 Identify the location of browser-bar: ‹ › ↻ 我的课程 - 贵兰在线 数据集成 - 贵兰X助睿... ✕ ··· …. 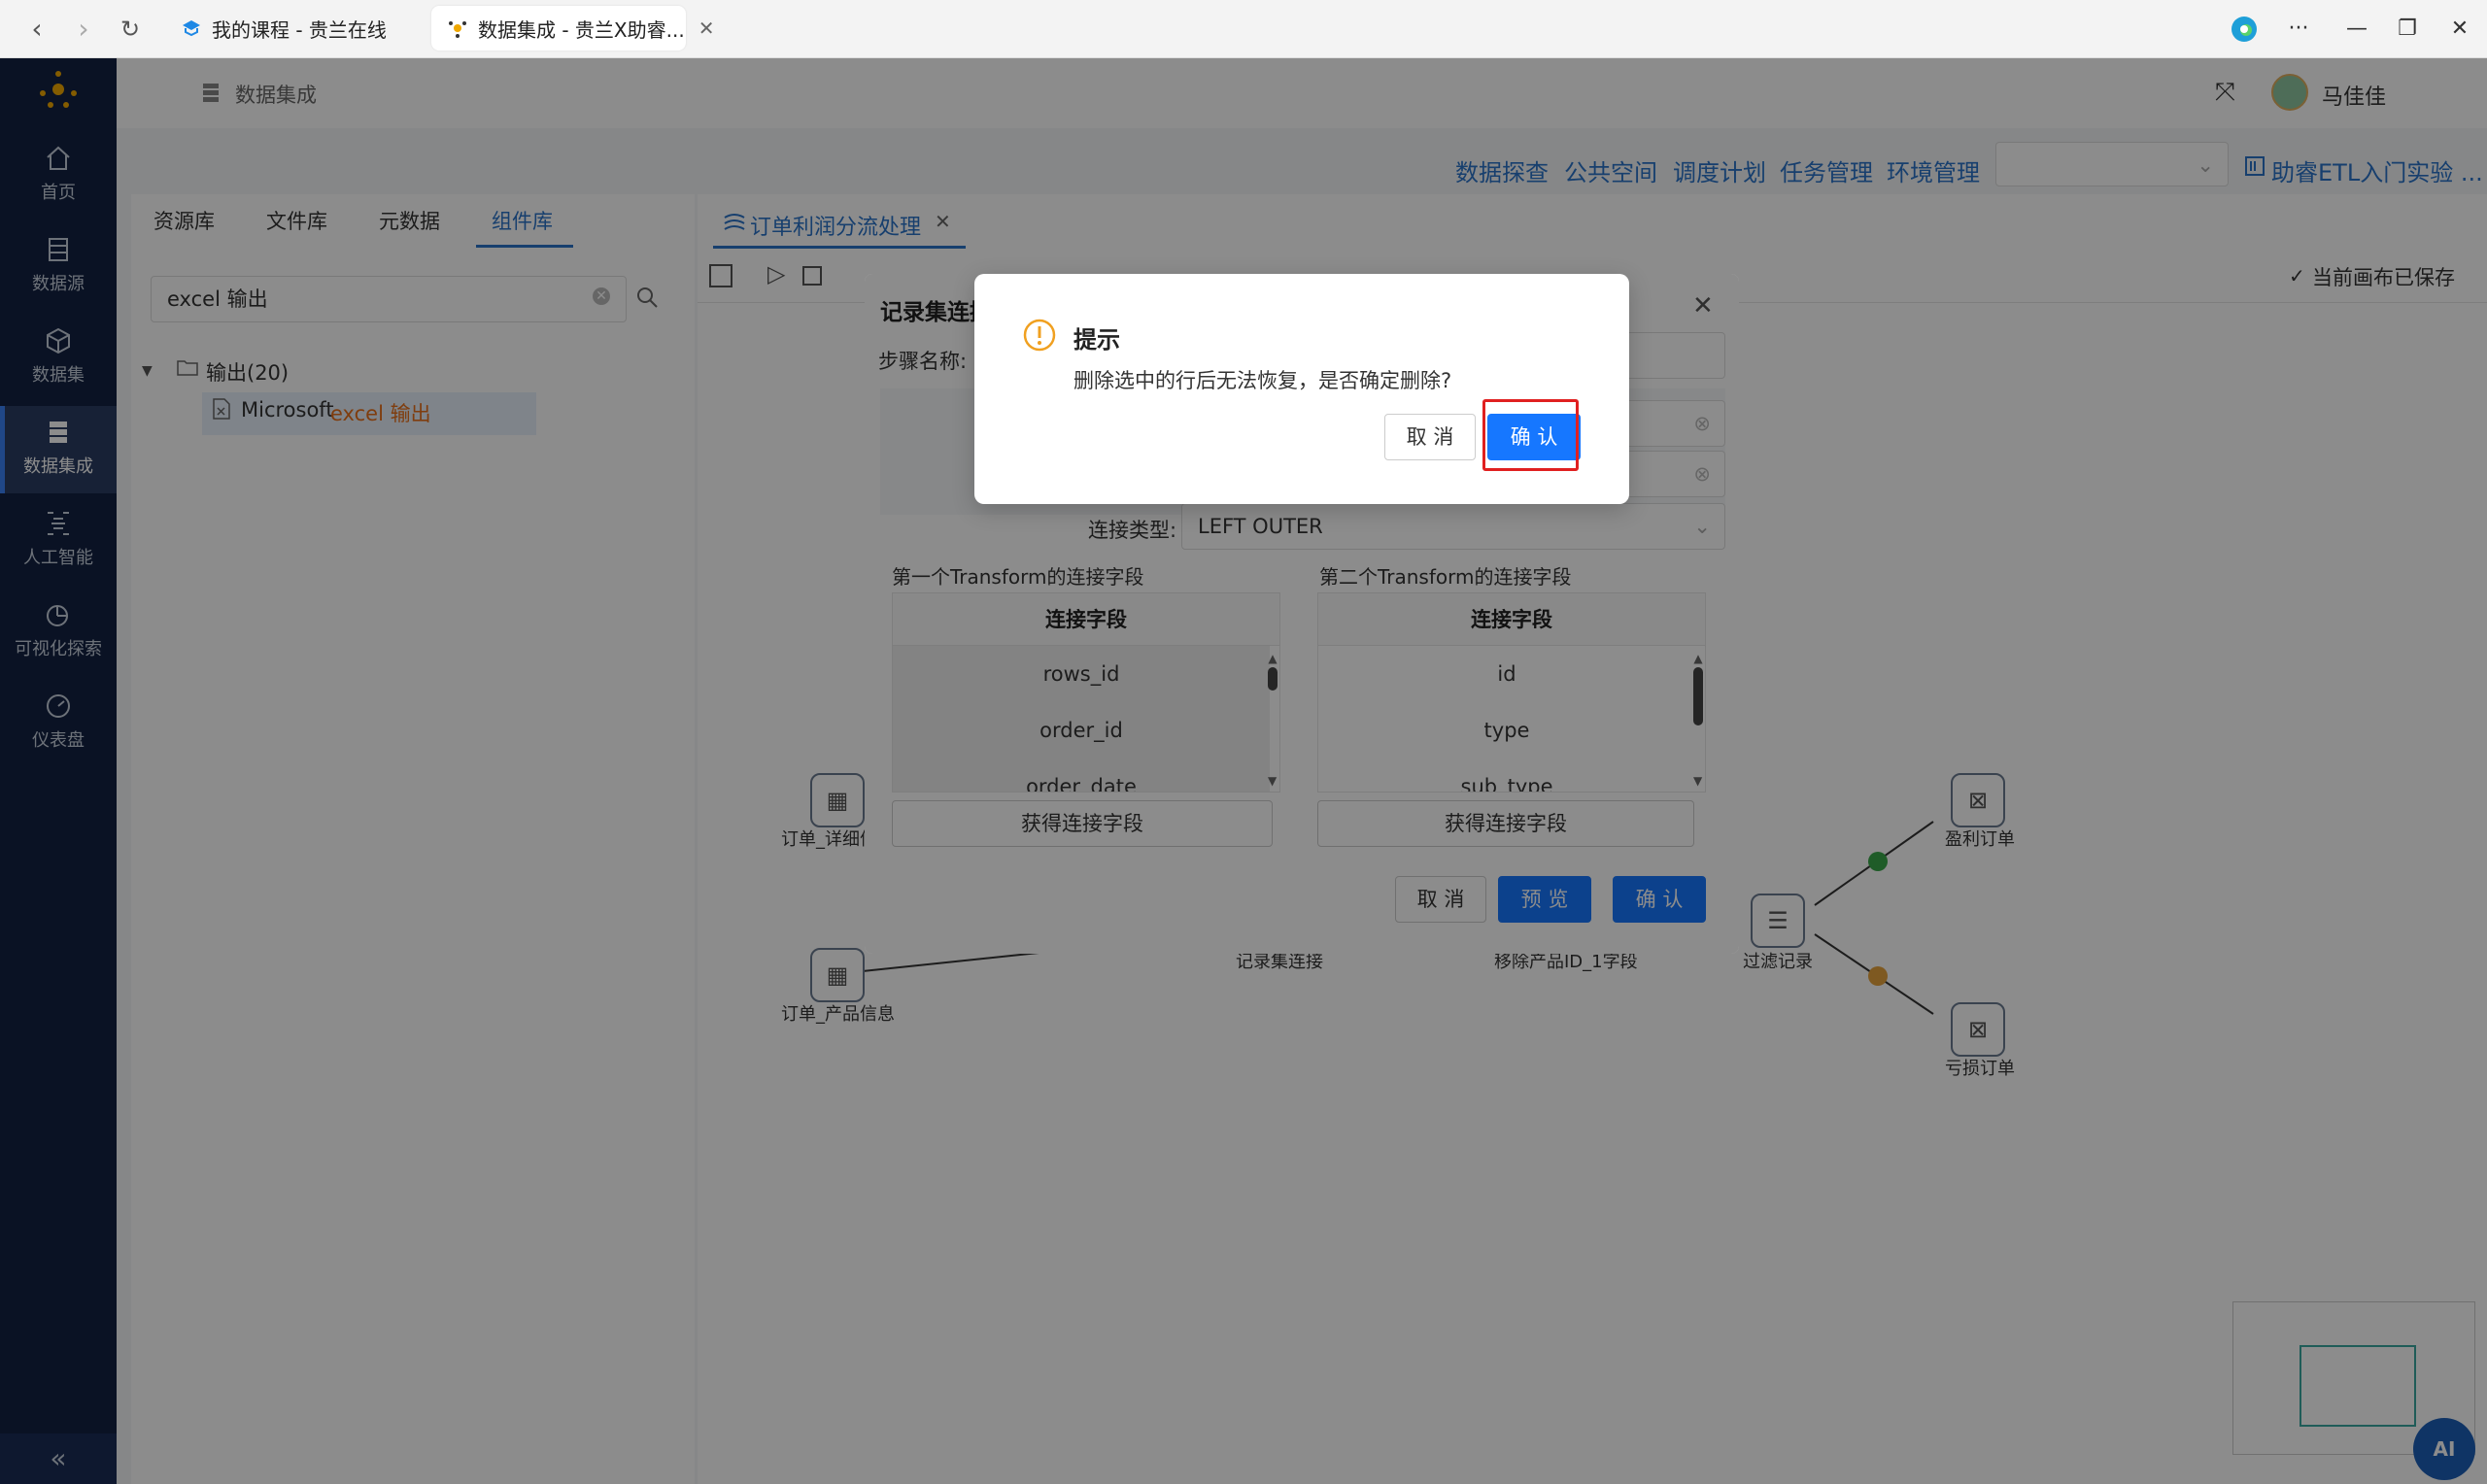
(1243, 29).